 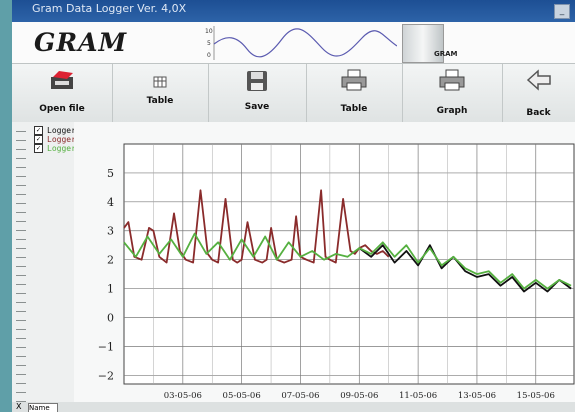 What do you see at coordinates (110, 173) in the screenshot?
I see `y-tick-label: 5` at bounding box center [110, 173].